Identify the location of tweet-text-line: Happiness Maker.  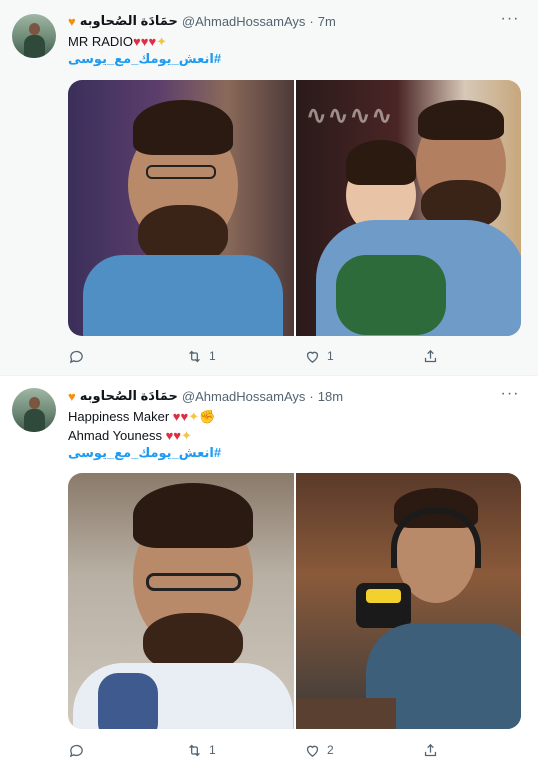
(119, 416).